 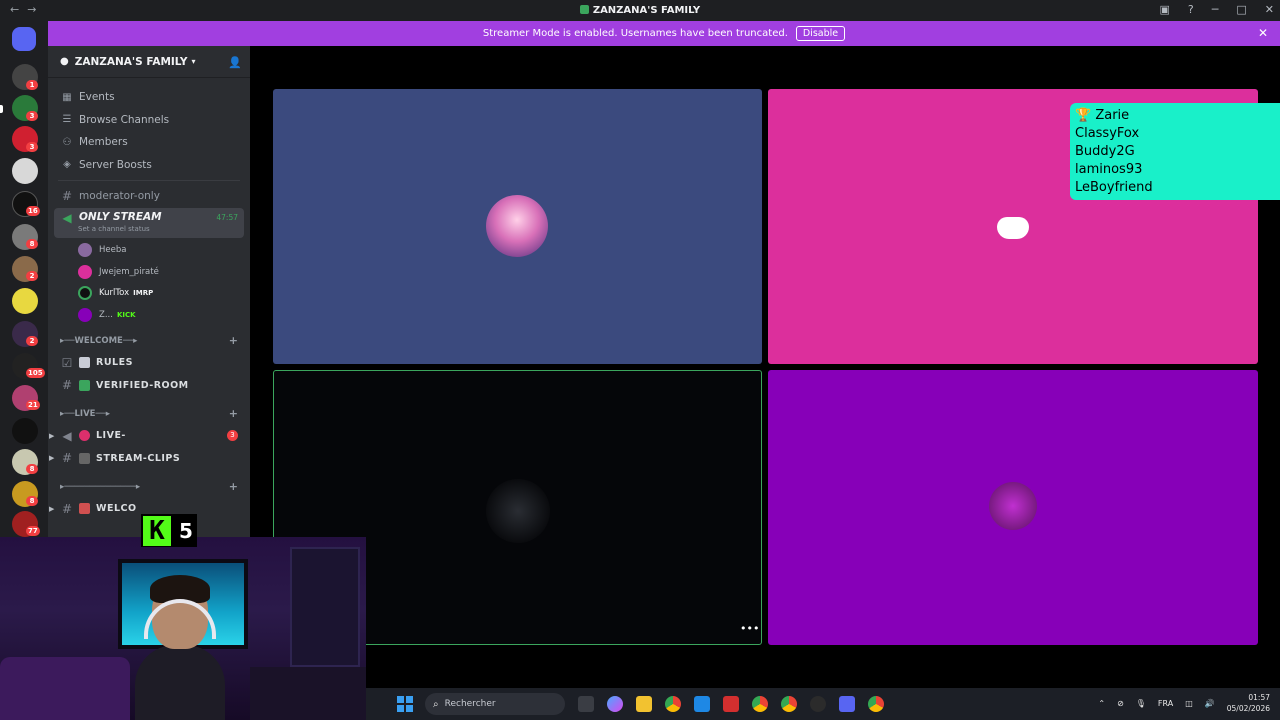 I want to click on menu-events: ▦ Events, so click(x=149, y=97).